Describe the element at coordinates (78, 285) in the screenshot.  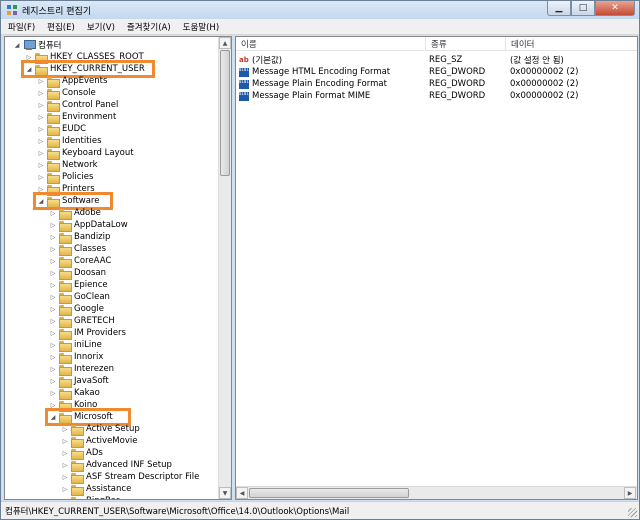
I see `tree-item: ▷ Epience` at that location.